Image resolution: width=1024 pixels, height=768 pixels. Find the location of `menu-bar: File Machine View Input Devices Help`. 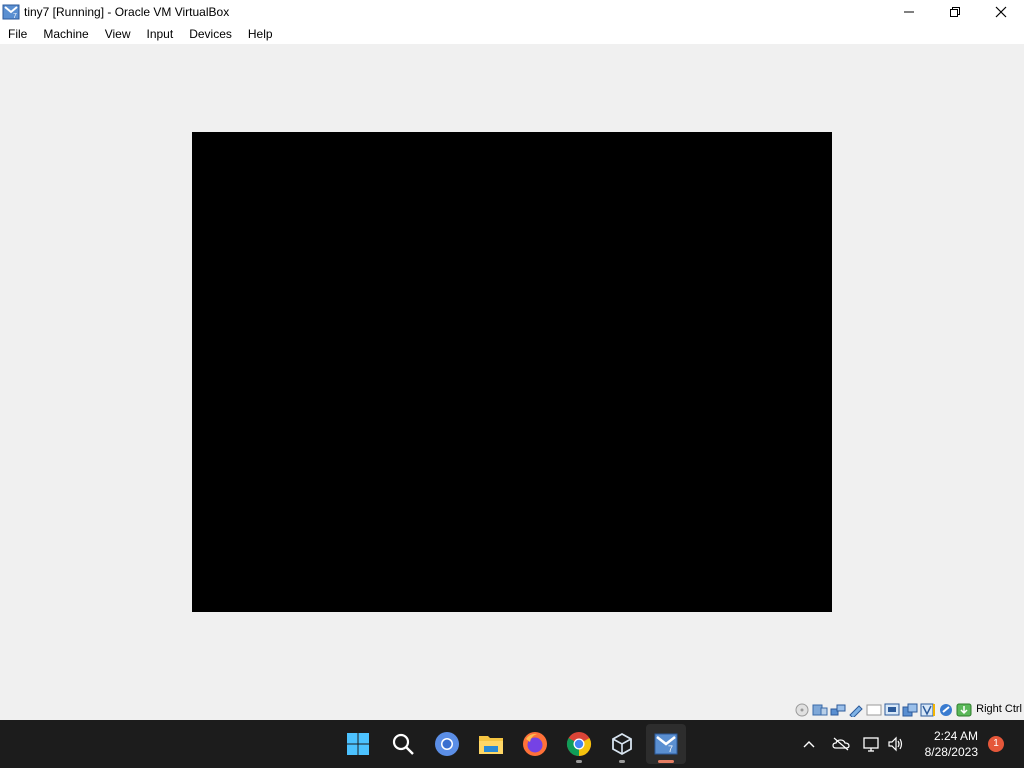

menu-bar: File Machine View Input Devices Help is located at coordinates (512, 34).